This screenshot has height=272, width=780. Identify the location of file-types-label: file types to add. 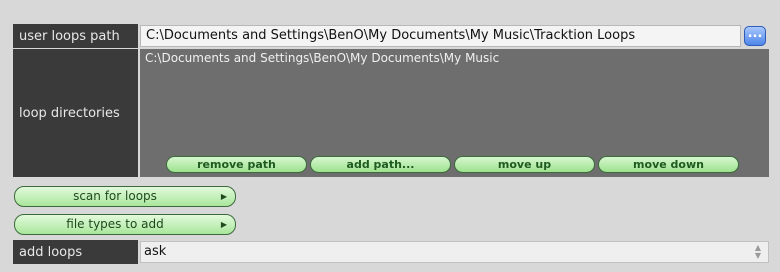
(115, 224).